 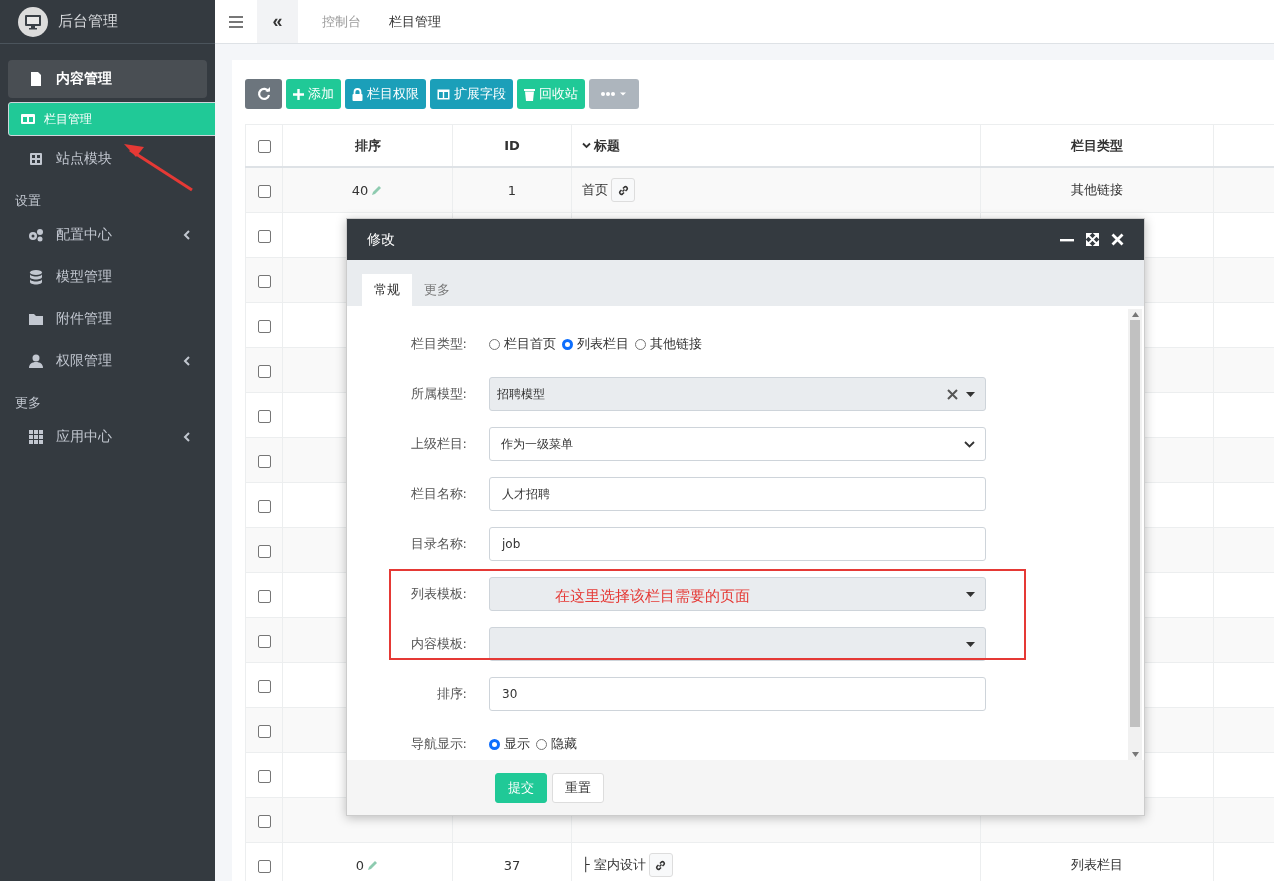 I want to click on plus-icon, so click(x=298, y=94).